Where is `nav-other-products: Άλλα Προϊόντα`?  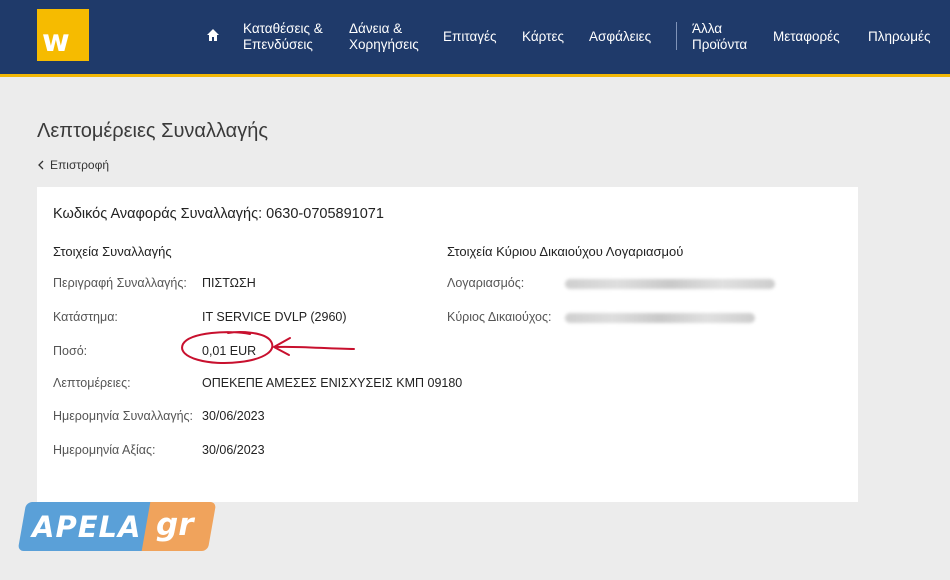 nav-other-products: Άλλα Προϊόντα is located at coordinates (719, 37).